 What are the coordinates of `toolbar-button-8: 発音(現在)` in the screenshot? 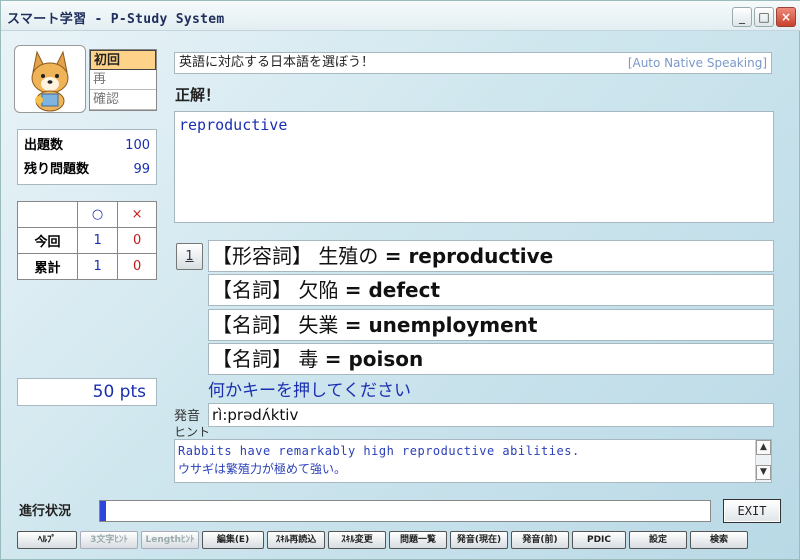 It's located at (479, 540).